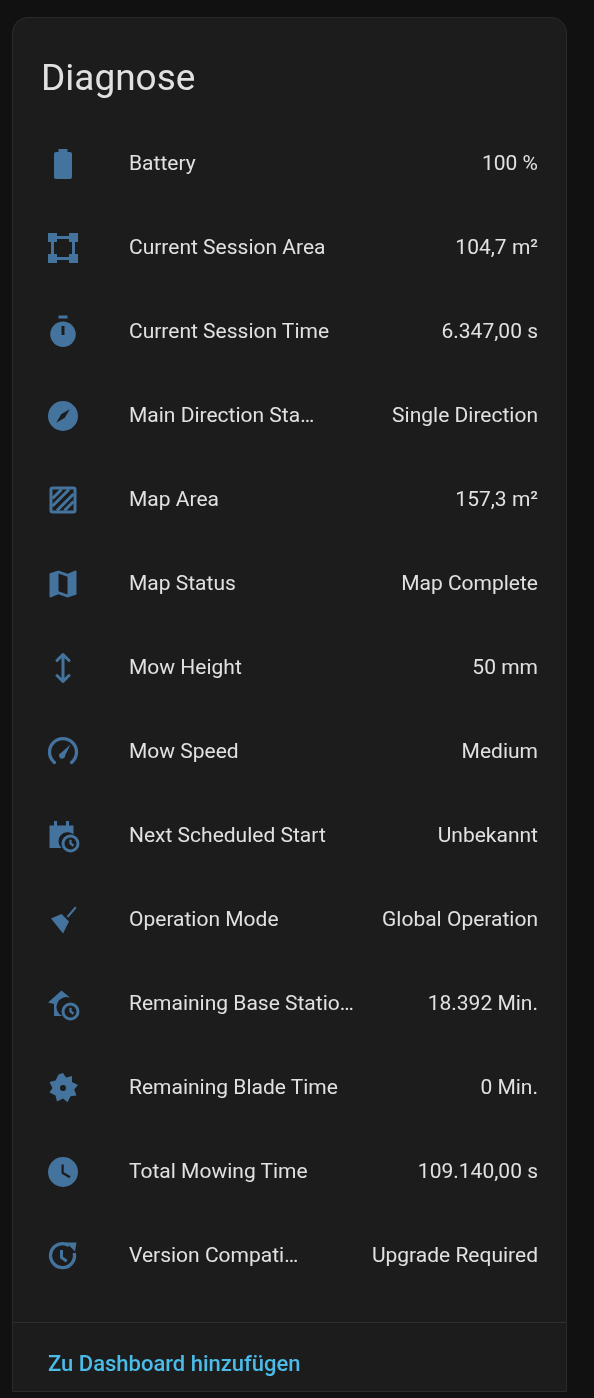 This screenshot has height=1398, width=594. What do you see at coordinates (63, 1172) in the screenshot?
I see `clock-icon` at bounding box center [63, 1172].